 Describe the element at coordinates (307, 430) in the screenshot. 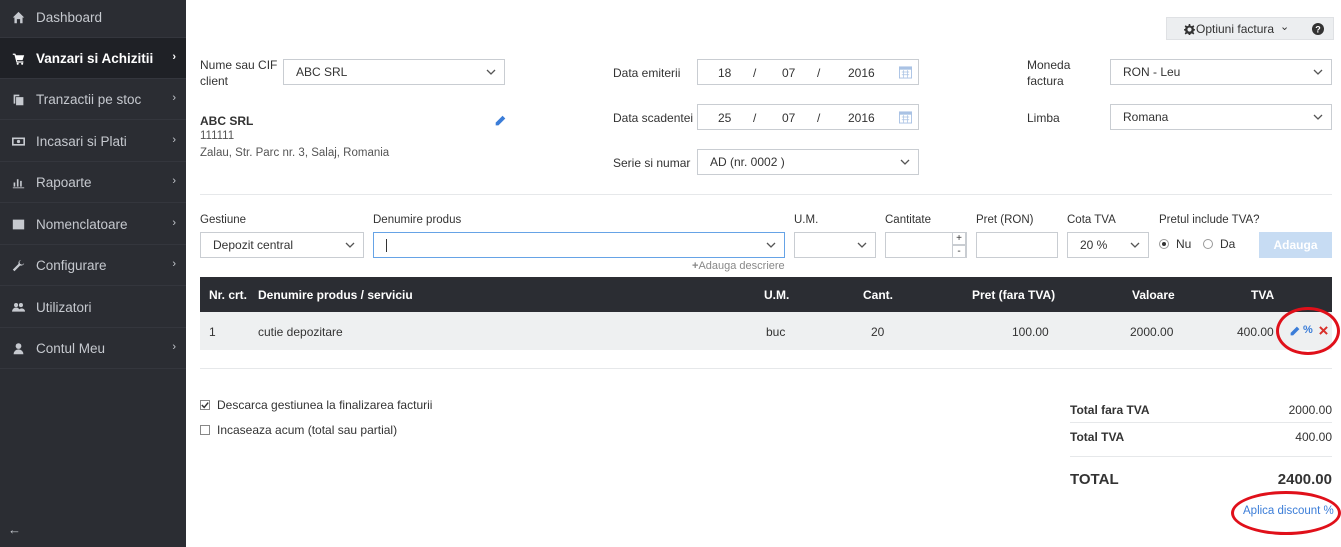

I see `incaseaza-label: Incaseaza acum (total sau partial)` at that location.